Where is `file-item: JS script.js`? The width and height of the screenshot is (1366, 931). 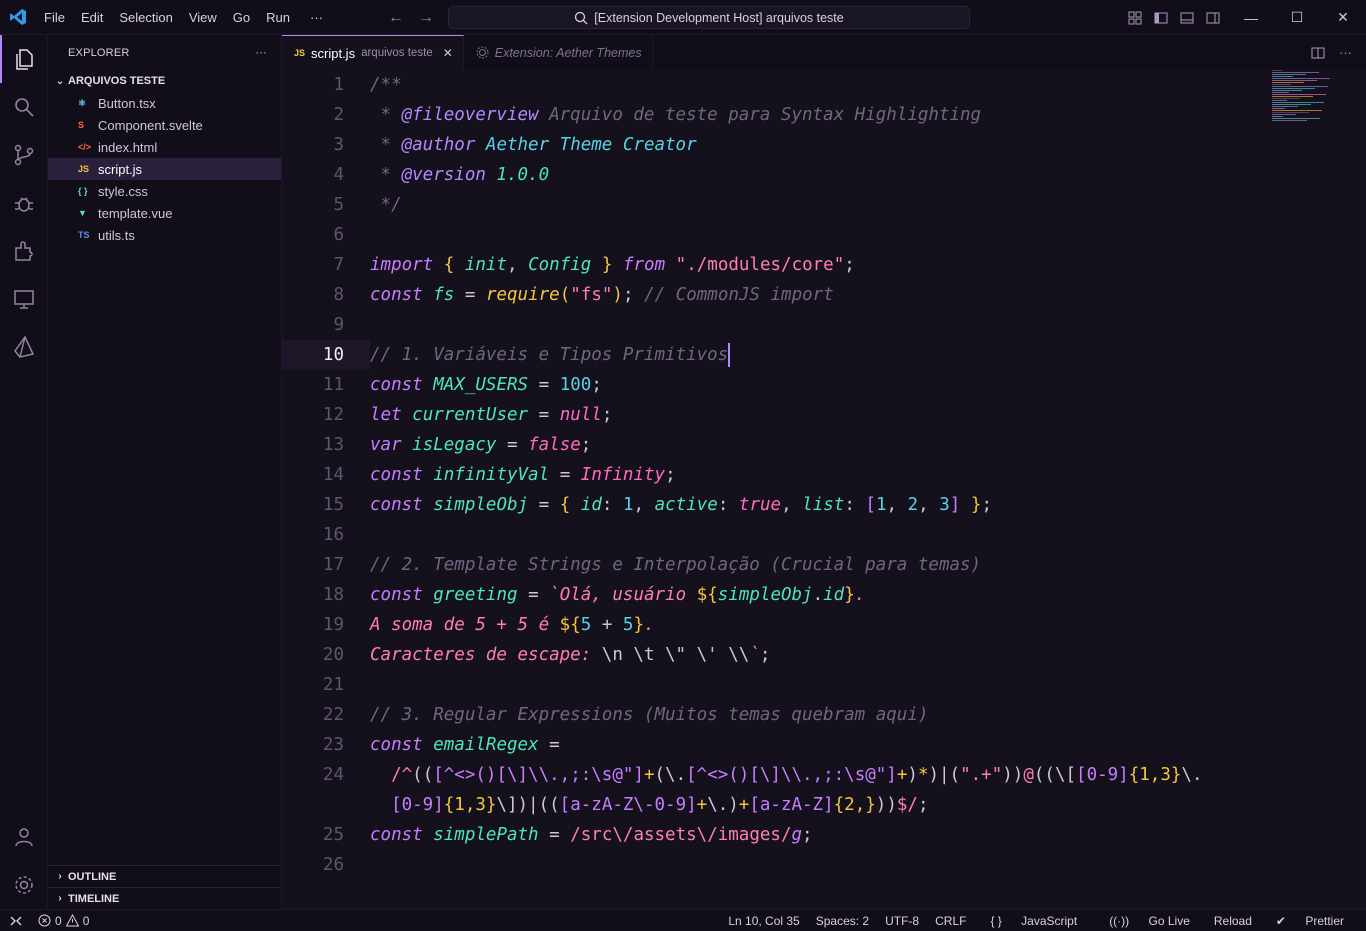 file-item: JS script.js is located at coordinates (164, 169).